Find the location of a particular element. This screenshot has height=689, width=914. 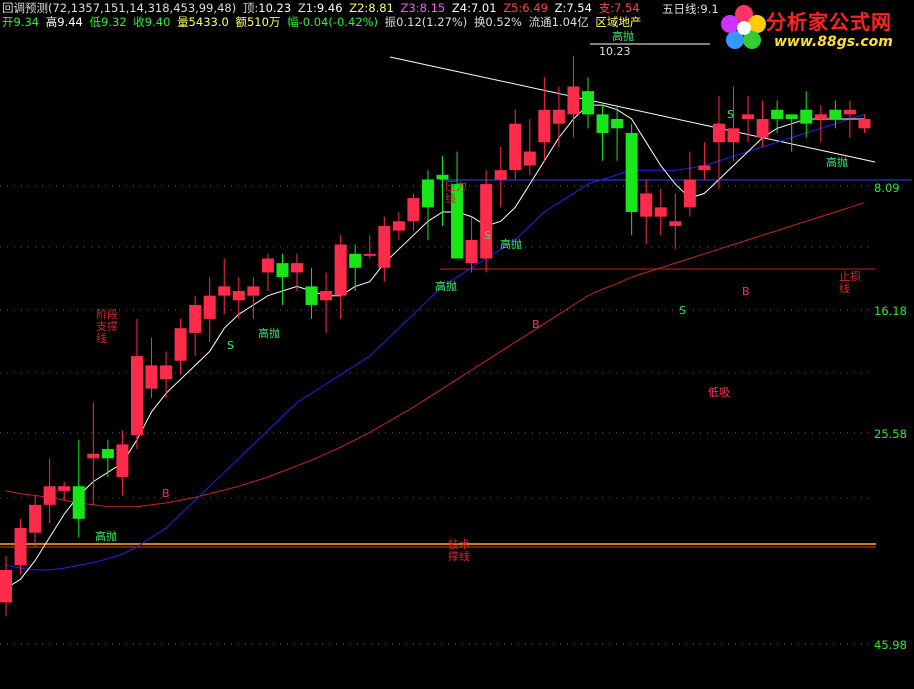

logo: 分析家公式网 www.88gs.com is located at coordinates (815, 28).